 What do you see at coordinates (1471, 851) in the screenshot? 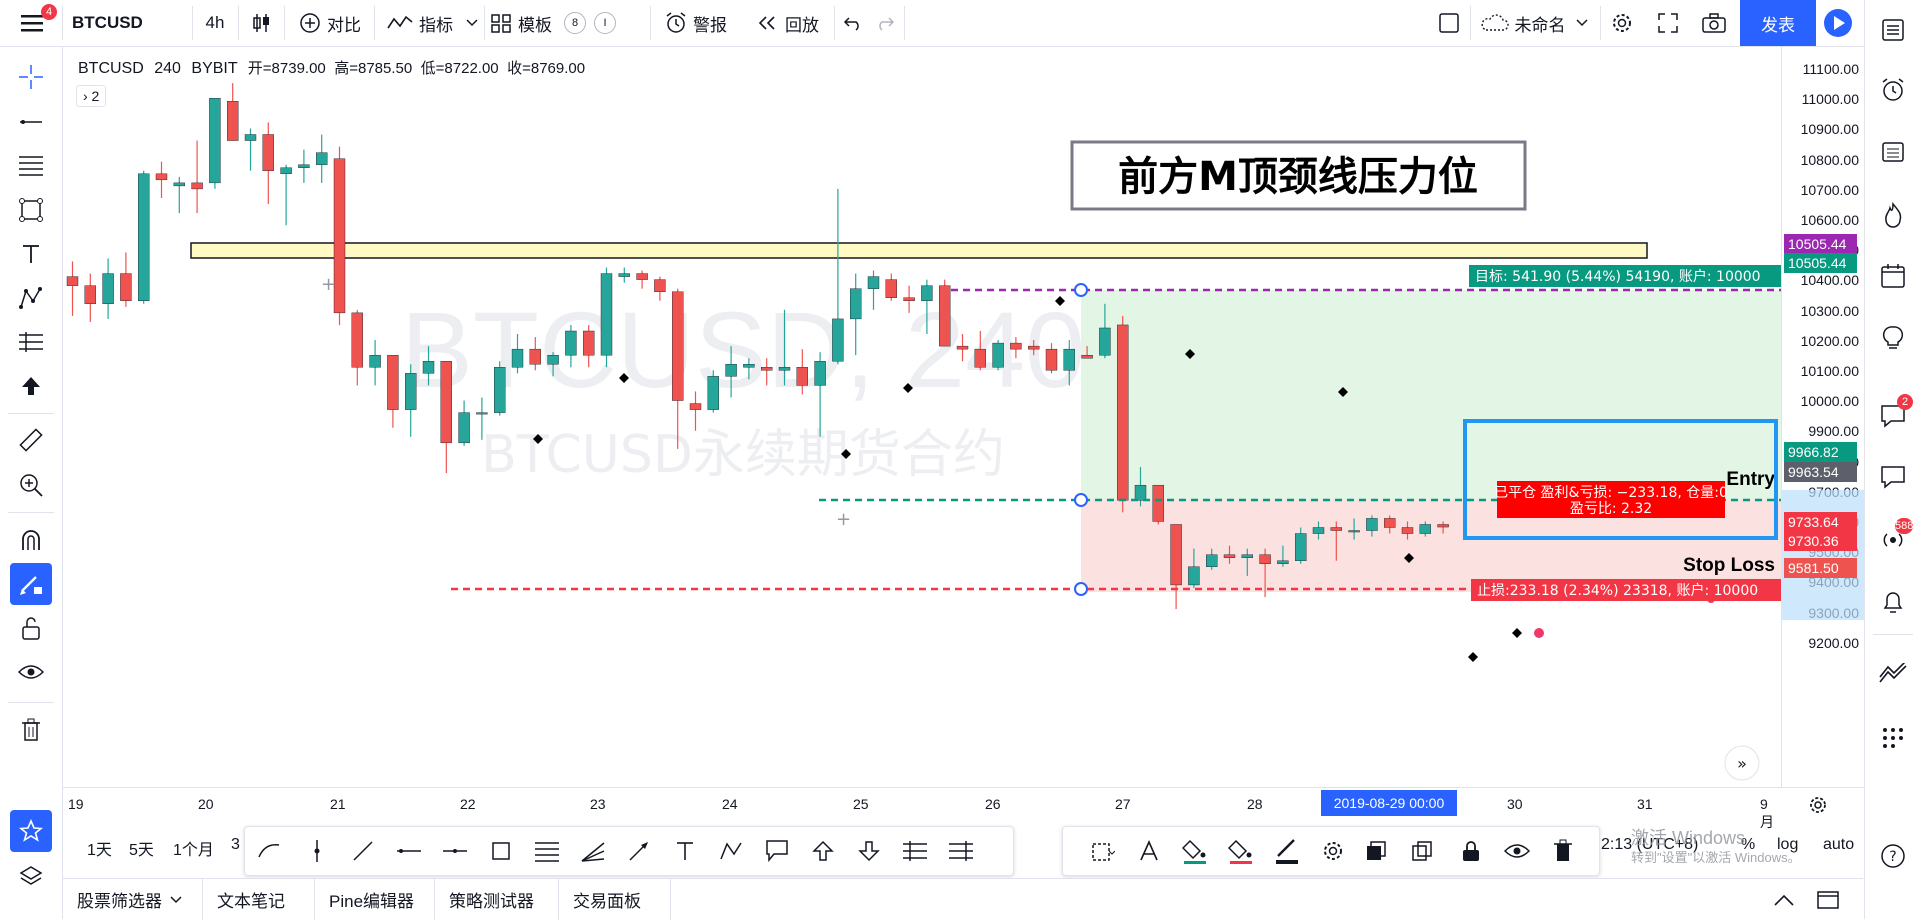
I see `lock-object-button` at bounding box center [1471, 851].